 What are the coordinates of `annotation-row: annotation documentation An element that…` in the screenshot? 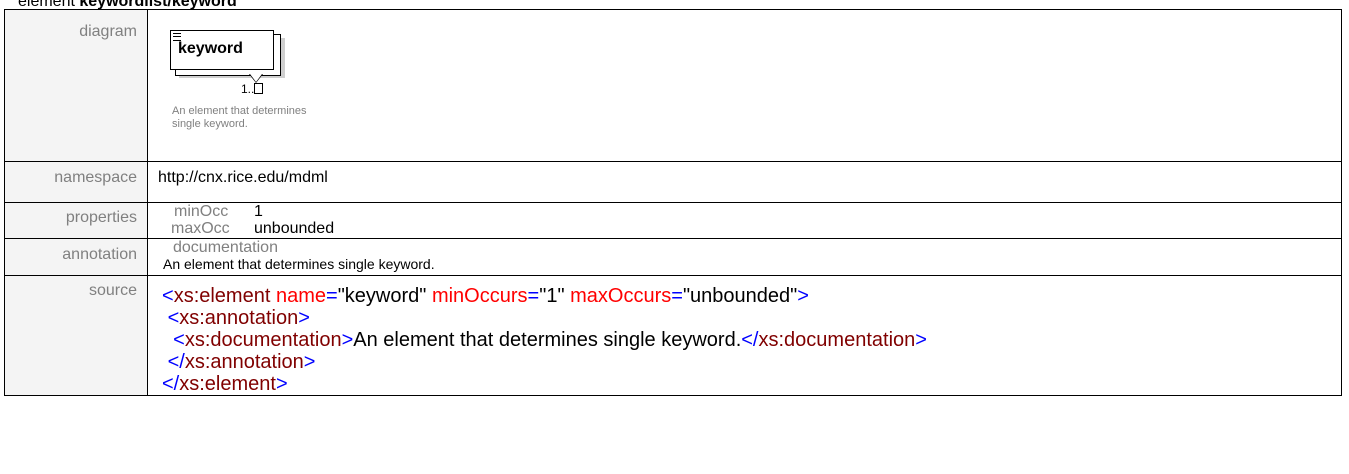 It's located at (673, 257).